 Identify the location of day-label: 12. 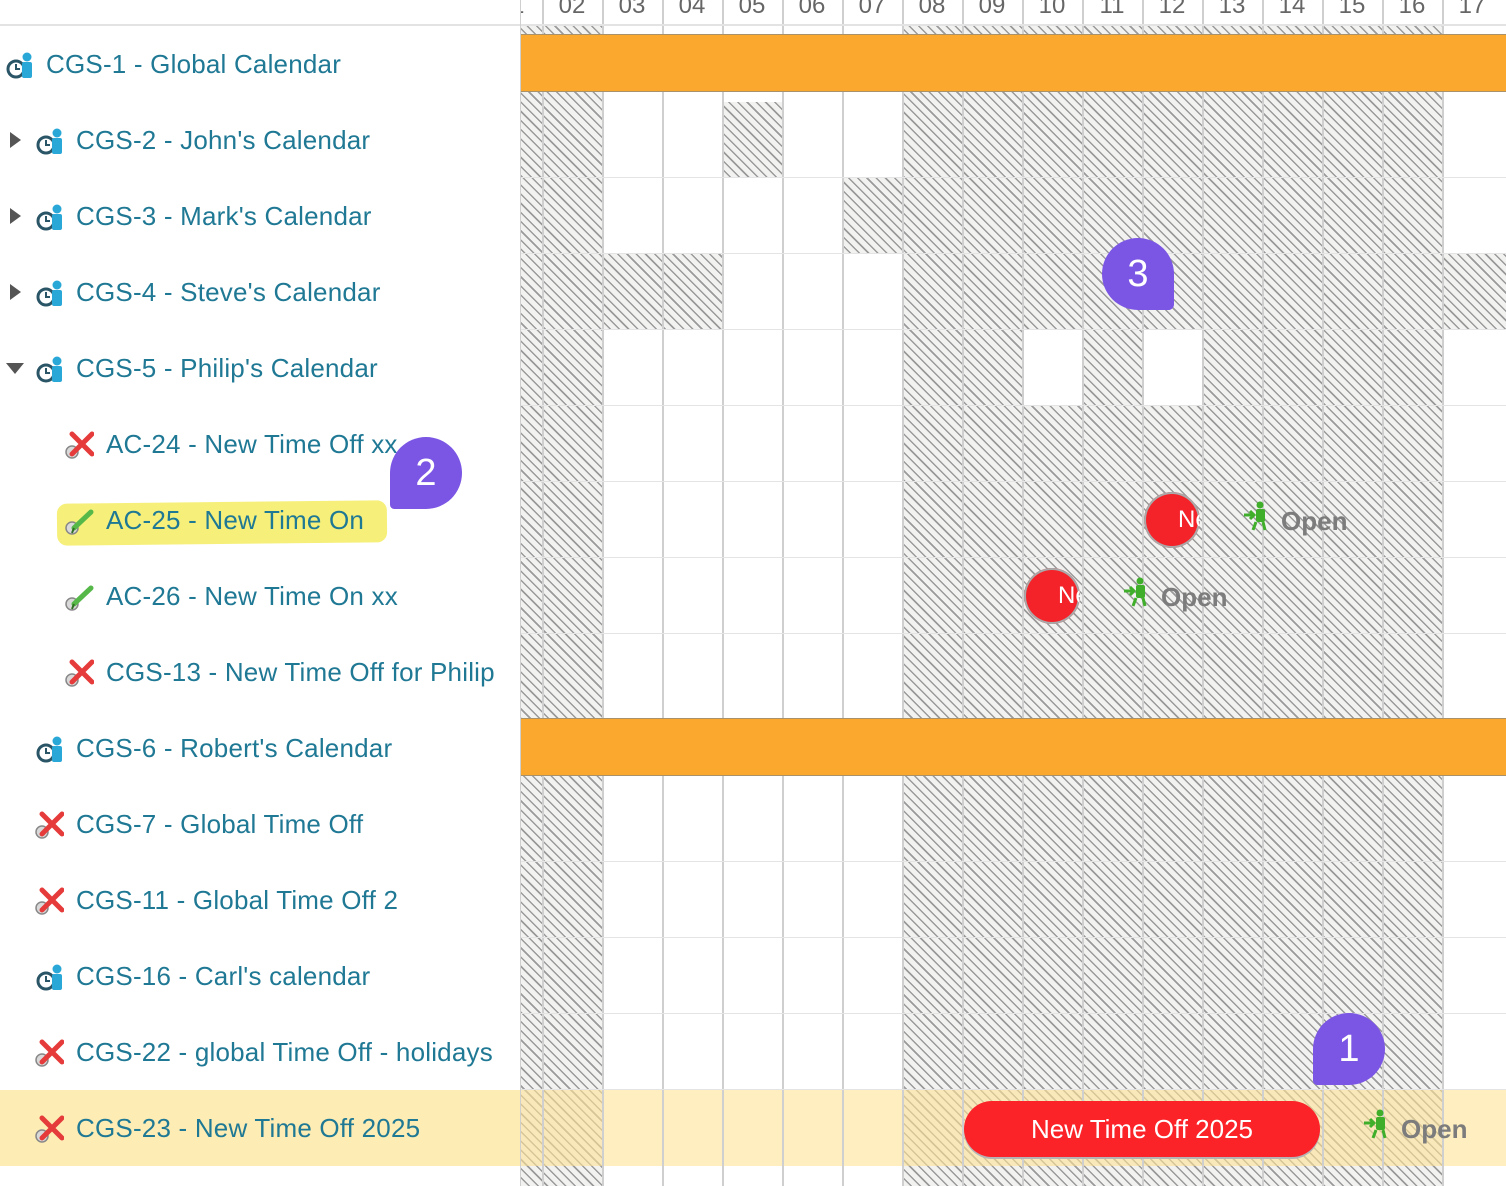
(1172, 9).